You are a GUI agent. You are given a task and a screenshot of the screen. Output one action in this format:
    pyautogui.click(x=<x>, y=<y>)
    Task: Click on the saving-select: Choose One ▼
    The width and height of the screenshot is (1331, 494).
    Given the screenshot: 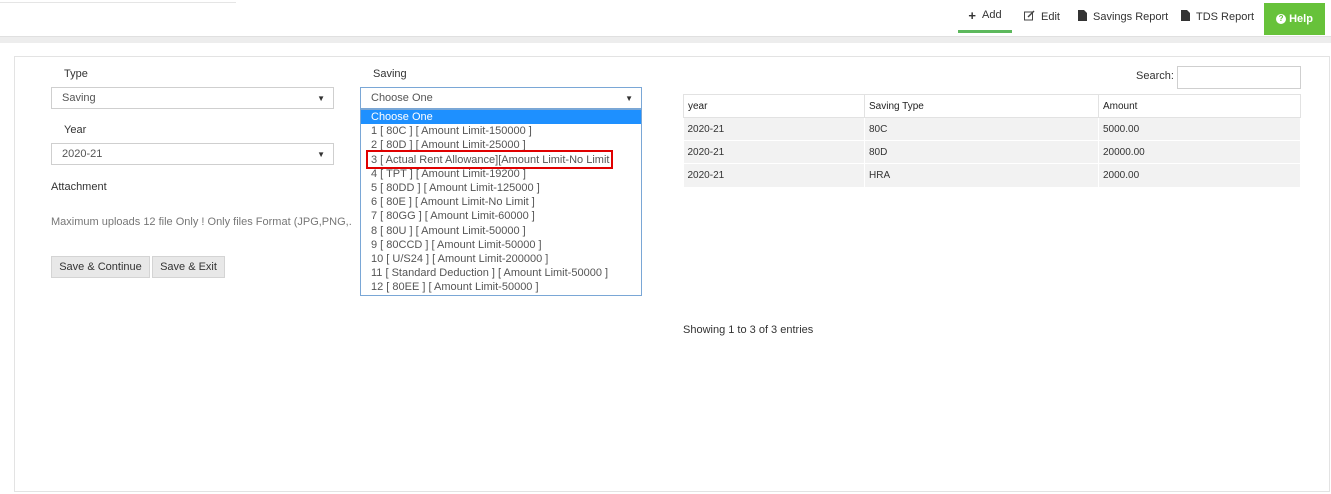 What is the action you would take?
    pyautogui.click(x=501, y=98)
    